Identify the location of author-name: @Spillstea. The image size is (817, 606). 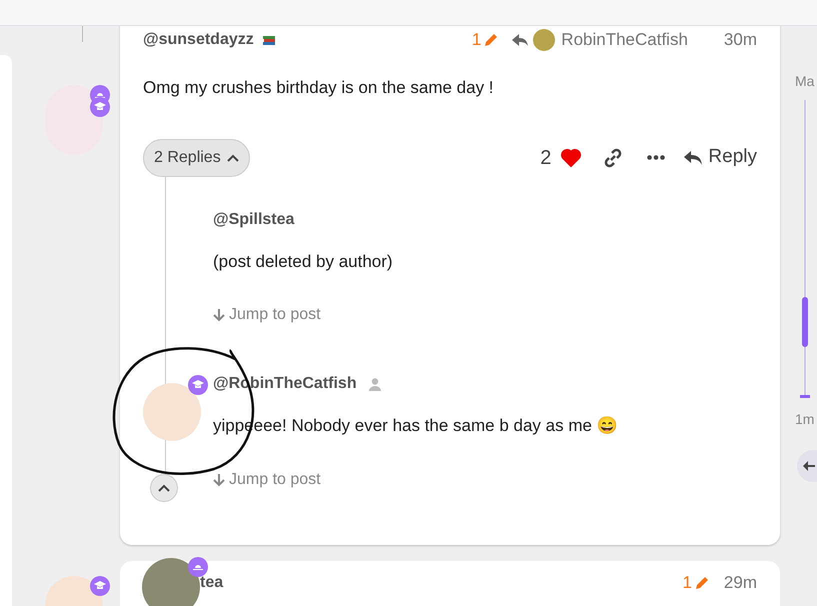
(253, 220).